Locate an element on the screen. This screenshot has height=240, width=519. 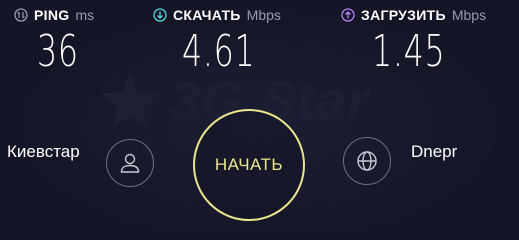
upload-unit: Mbps is located at coordinates (469, 15).